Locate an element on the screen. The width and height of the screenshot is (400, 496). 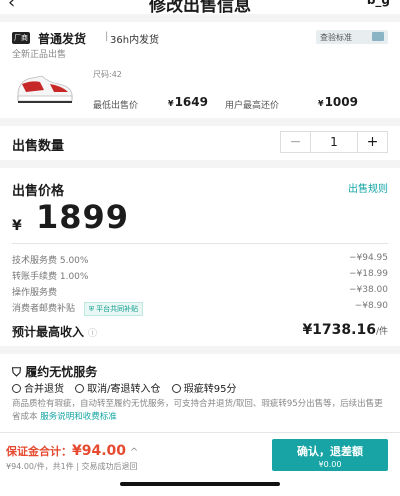
service-item-label: 取消/寄退转入仓 is located at coordinates (124, 389).